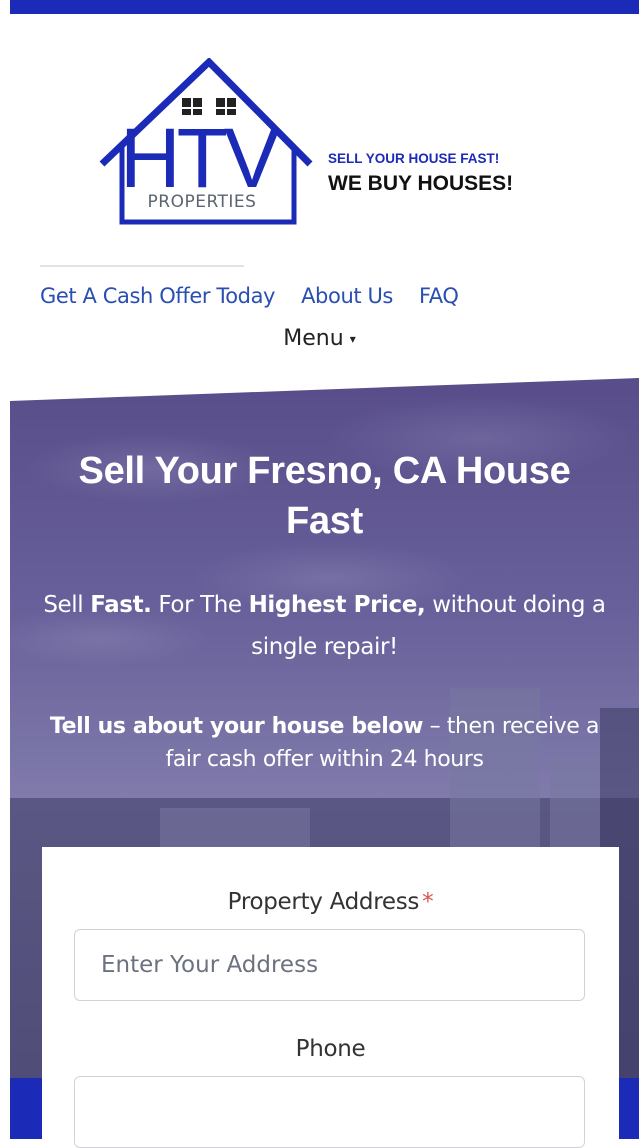  I want to click on top-accent-bar, so click(324, 7).